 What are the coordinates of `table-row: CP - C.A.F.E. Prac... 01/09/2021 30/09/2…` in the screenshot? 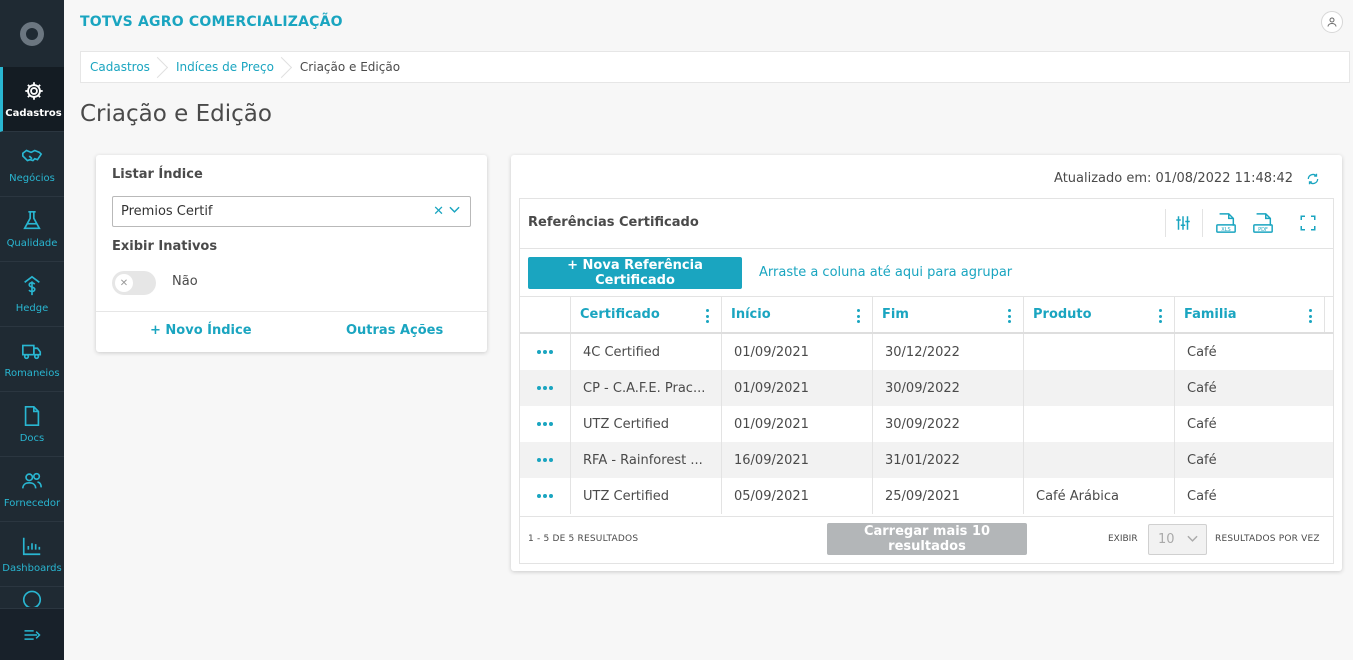 It's located at (926, 388).